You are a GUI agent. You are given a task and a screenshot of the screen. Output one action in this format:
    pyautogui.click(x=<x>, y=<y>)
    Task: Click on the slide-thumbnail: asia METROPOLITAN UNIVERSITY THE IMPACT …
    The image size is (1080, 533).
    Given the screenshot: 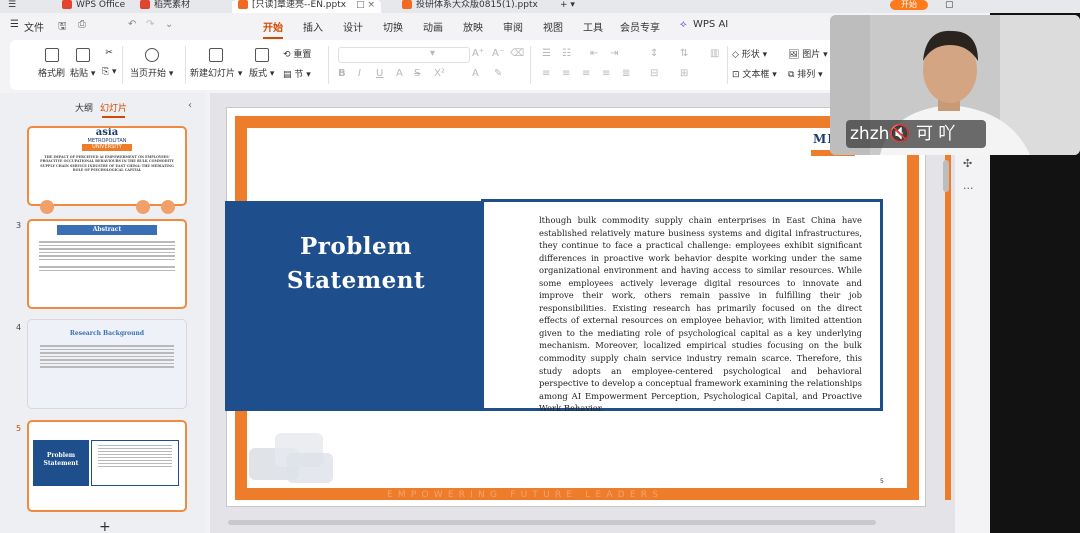 What is the action you would take?
    pyautogui.click(x=107, y=166)
    